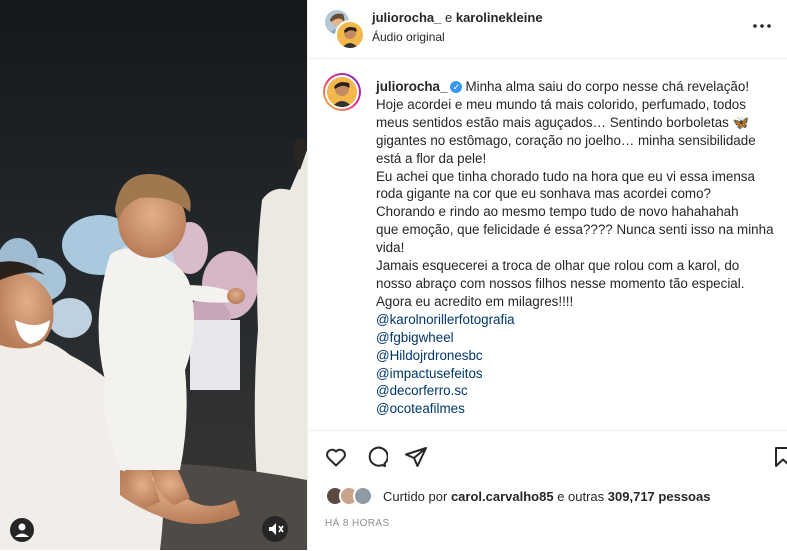  Describe the element at coordinates (336, 457) in the screenshot. I see `heart-icon` at that location.